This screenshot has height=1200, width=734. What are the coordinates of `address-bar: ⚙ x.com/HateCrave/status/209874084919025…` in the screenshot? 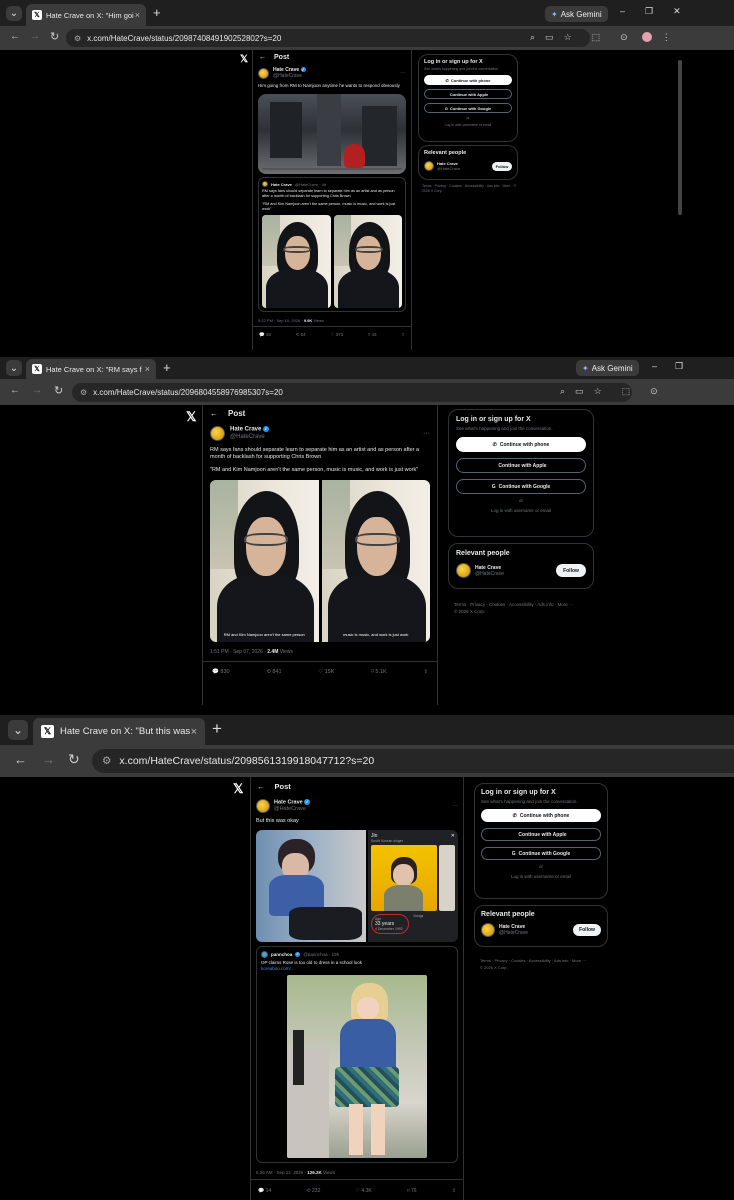 It's located at (328, 38).